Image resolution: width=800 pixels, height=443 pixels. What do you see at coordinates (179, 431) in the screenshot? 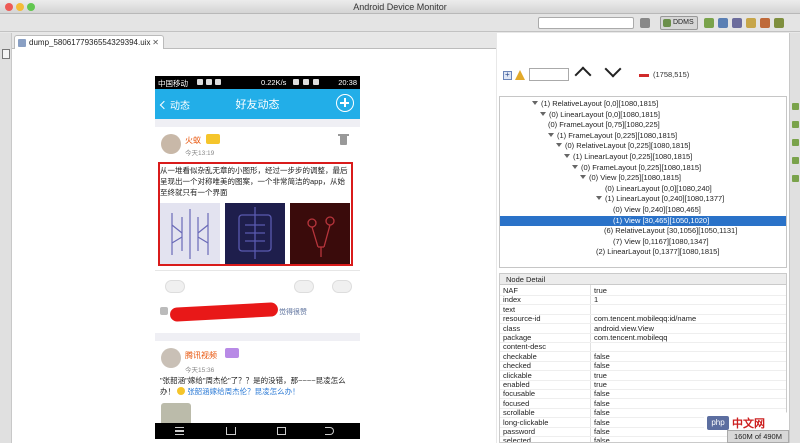
I see `menu-icon` at bounding box center [179, 431].